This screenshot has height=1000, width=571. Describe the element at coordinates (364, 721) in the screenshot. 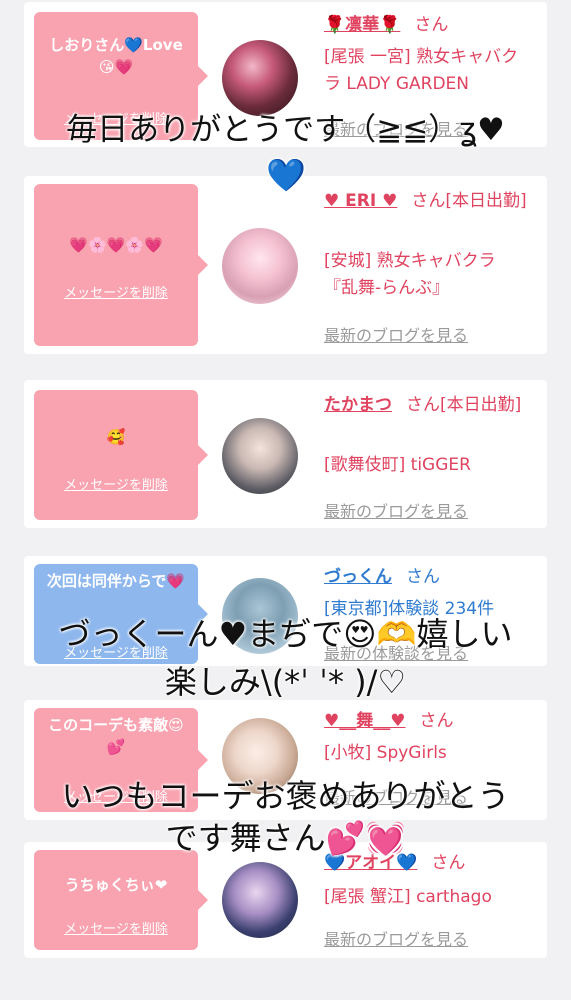

I see `sender-name-link: ♥__舞__♥` at that location.